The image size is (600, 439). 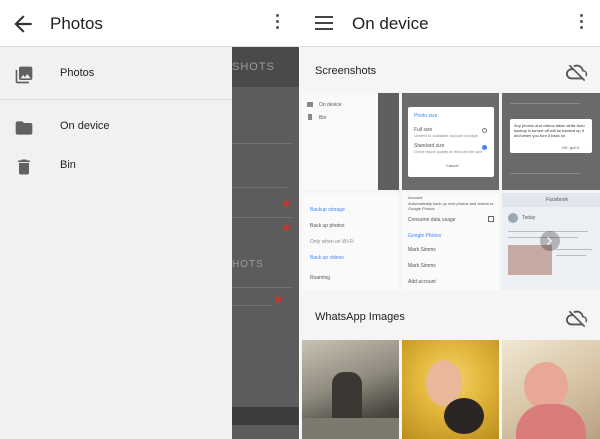 I want to click on folder-name: Screenshots, so click(x=346, y=71).